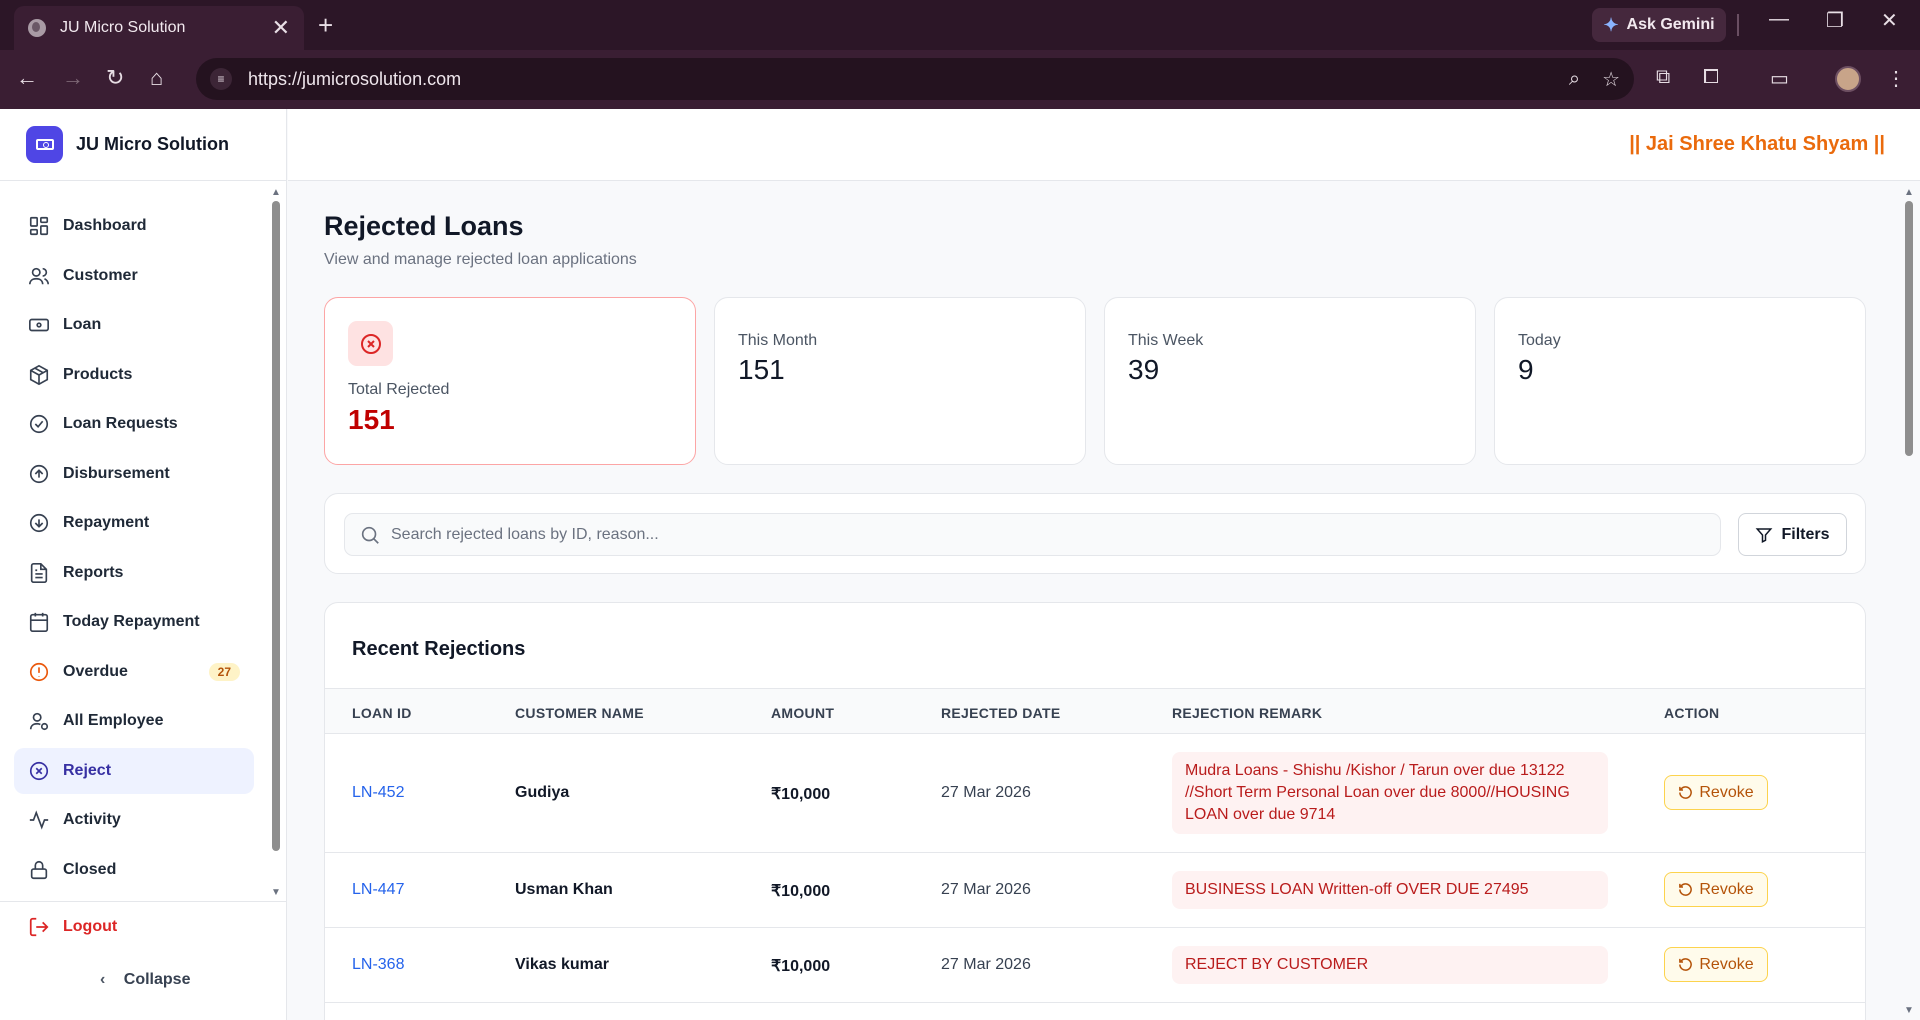 The height and width of the screenshot is (1020, 1920). What do you see at coordinates (1659, 25) in the screenshot?
I see `ask-gemini-button: ✦ Ask Gemini` at bounding box center [1659, 25].